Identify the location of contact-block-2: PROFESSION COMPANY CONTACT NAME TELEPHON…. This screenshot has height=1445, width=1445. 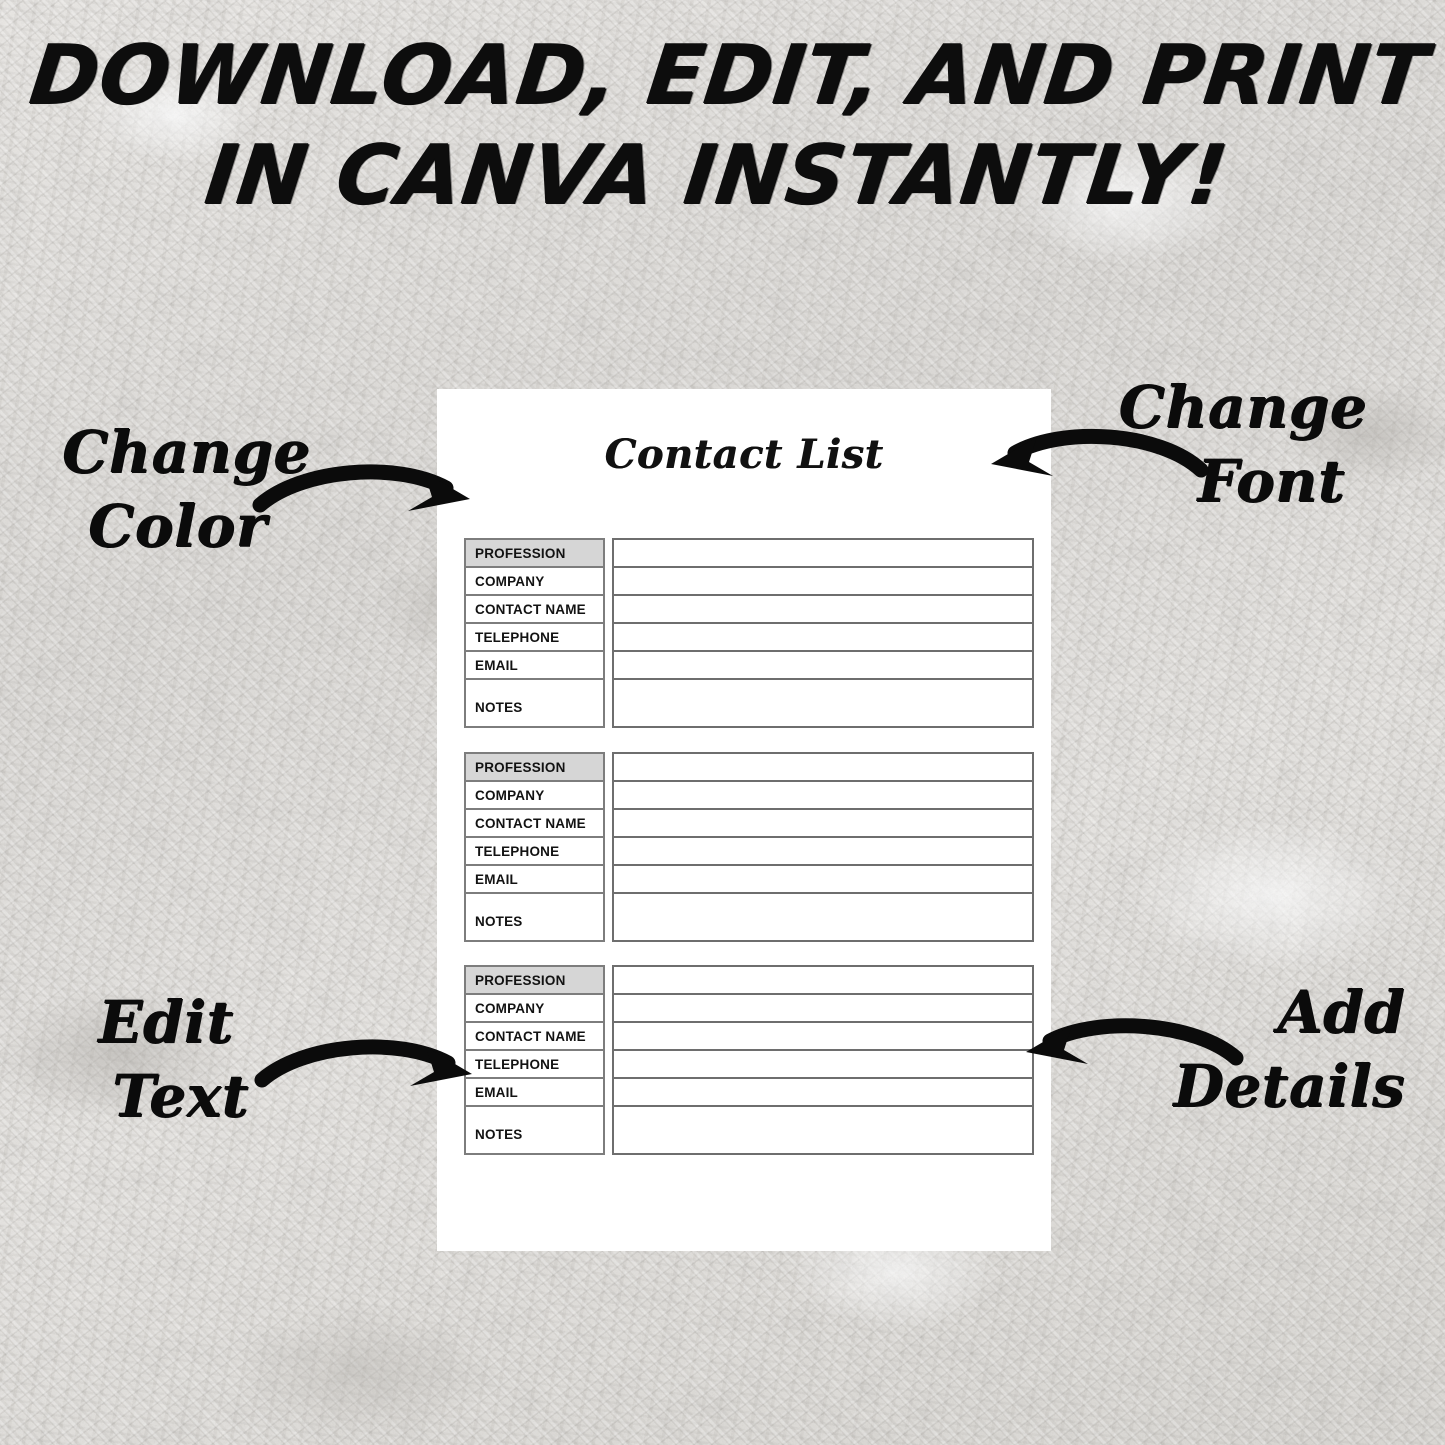
(749, 847).